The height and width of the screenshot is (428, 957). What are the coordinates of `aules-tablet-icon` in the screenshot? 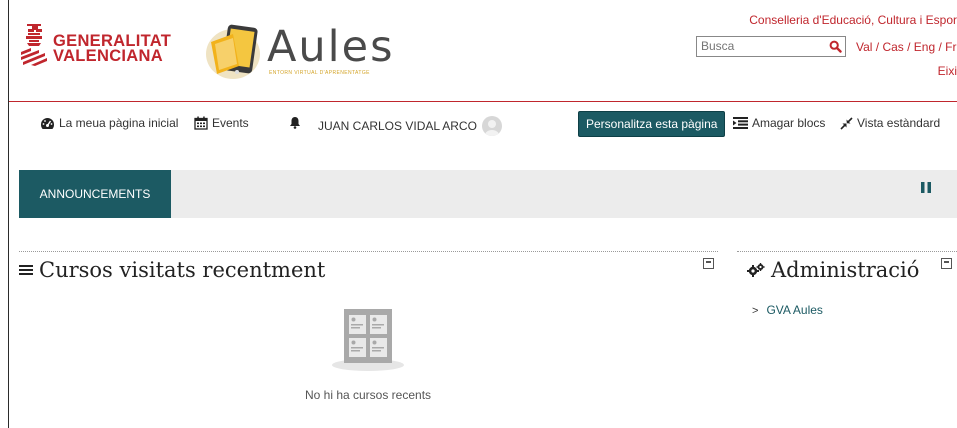 It's located at (233, 51).